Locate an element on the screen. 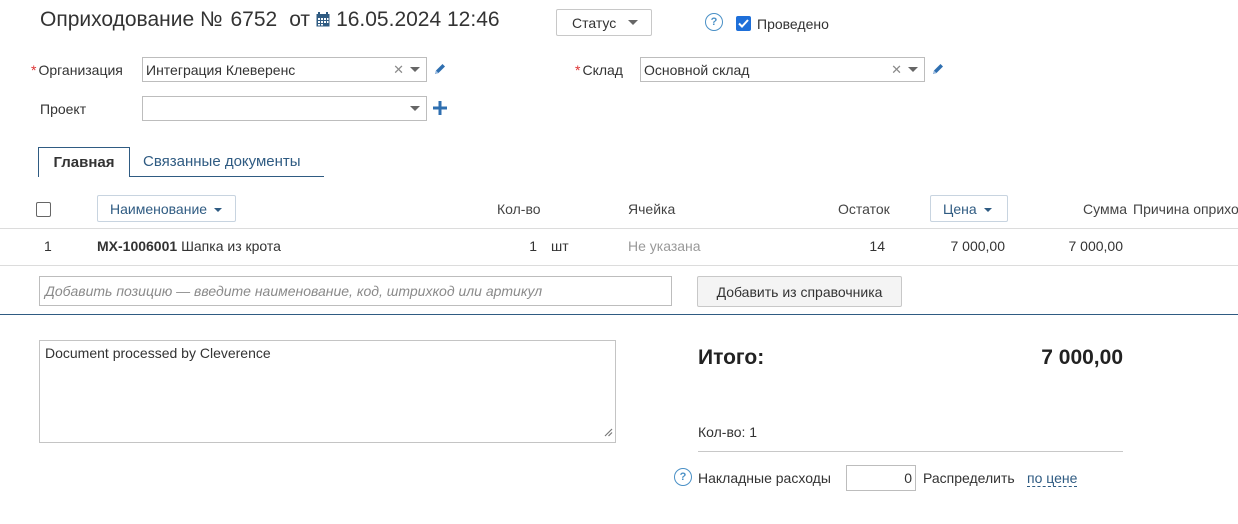  organization-value: Интеграция Клеверенс is located at coordinates (221, 69).